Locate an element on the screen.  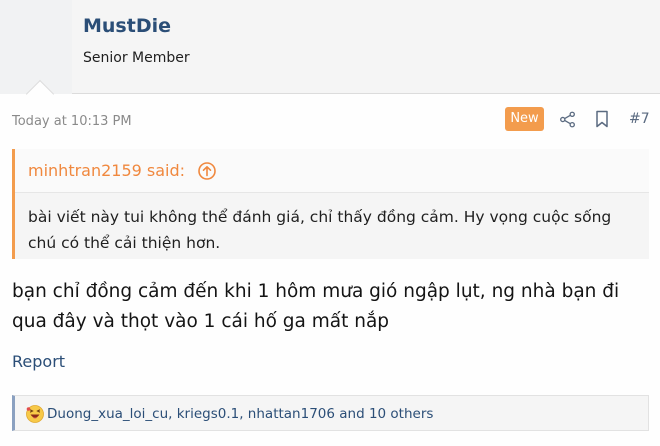
quote-header: minhtran2159 said: is located at coordinates (332, 171).